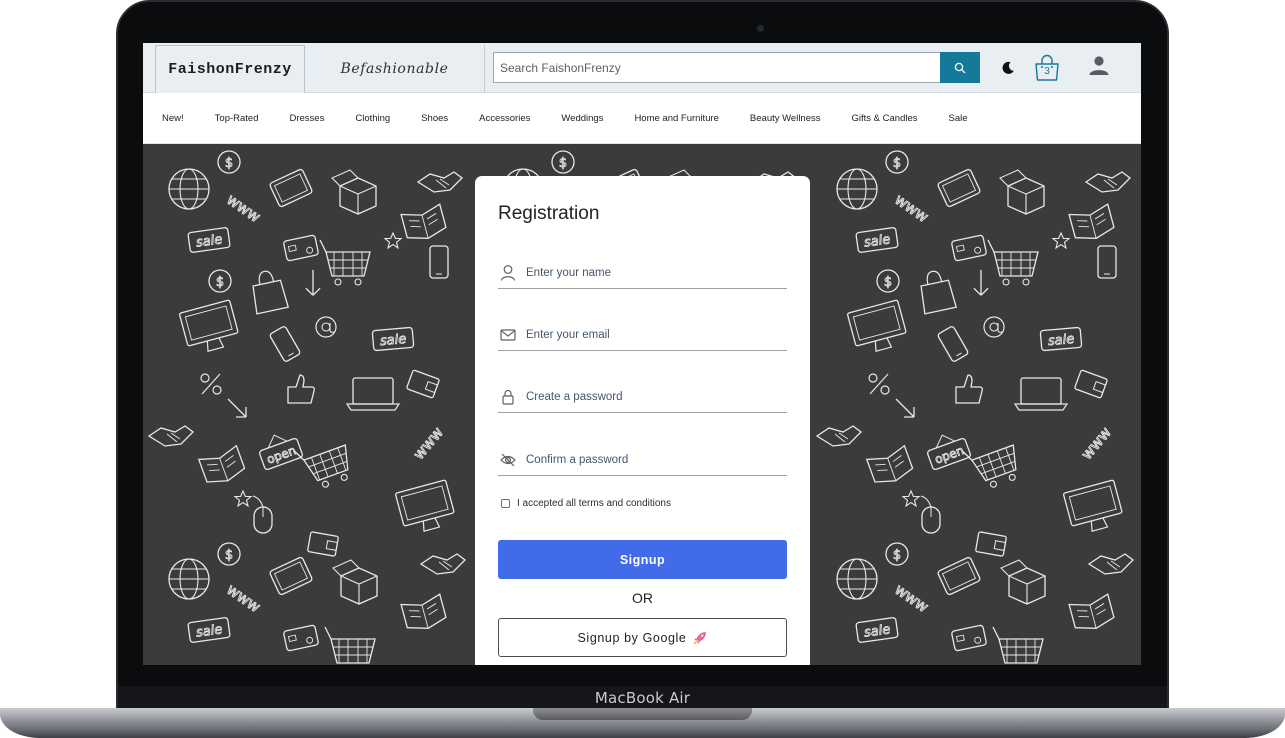  Describe the element at coordinates (594, 503) in the screenshot. I see `terms-label: I accepted all terms and conditions` at that location.